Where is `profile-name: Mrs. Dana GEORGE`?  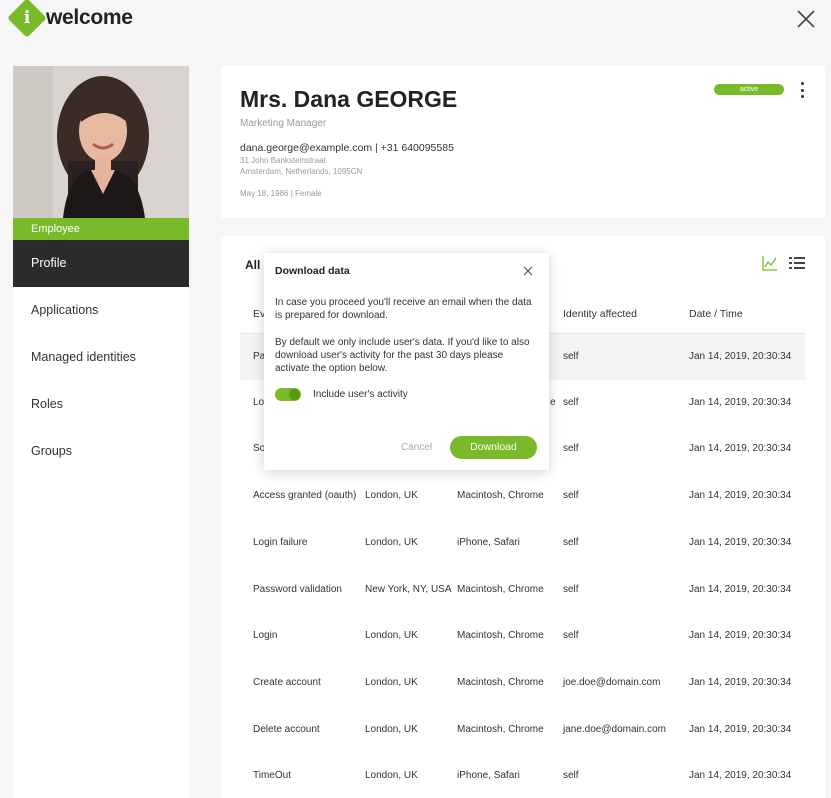
profile-name: Mrs. Dana GEORGE is located at coordinates (349, 99).